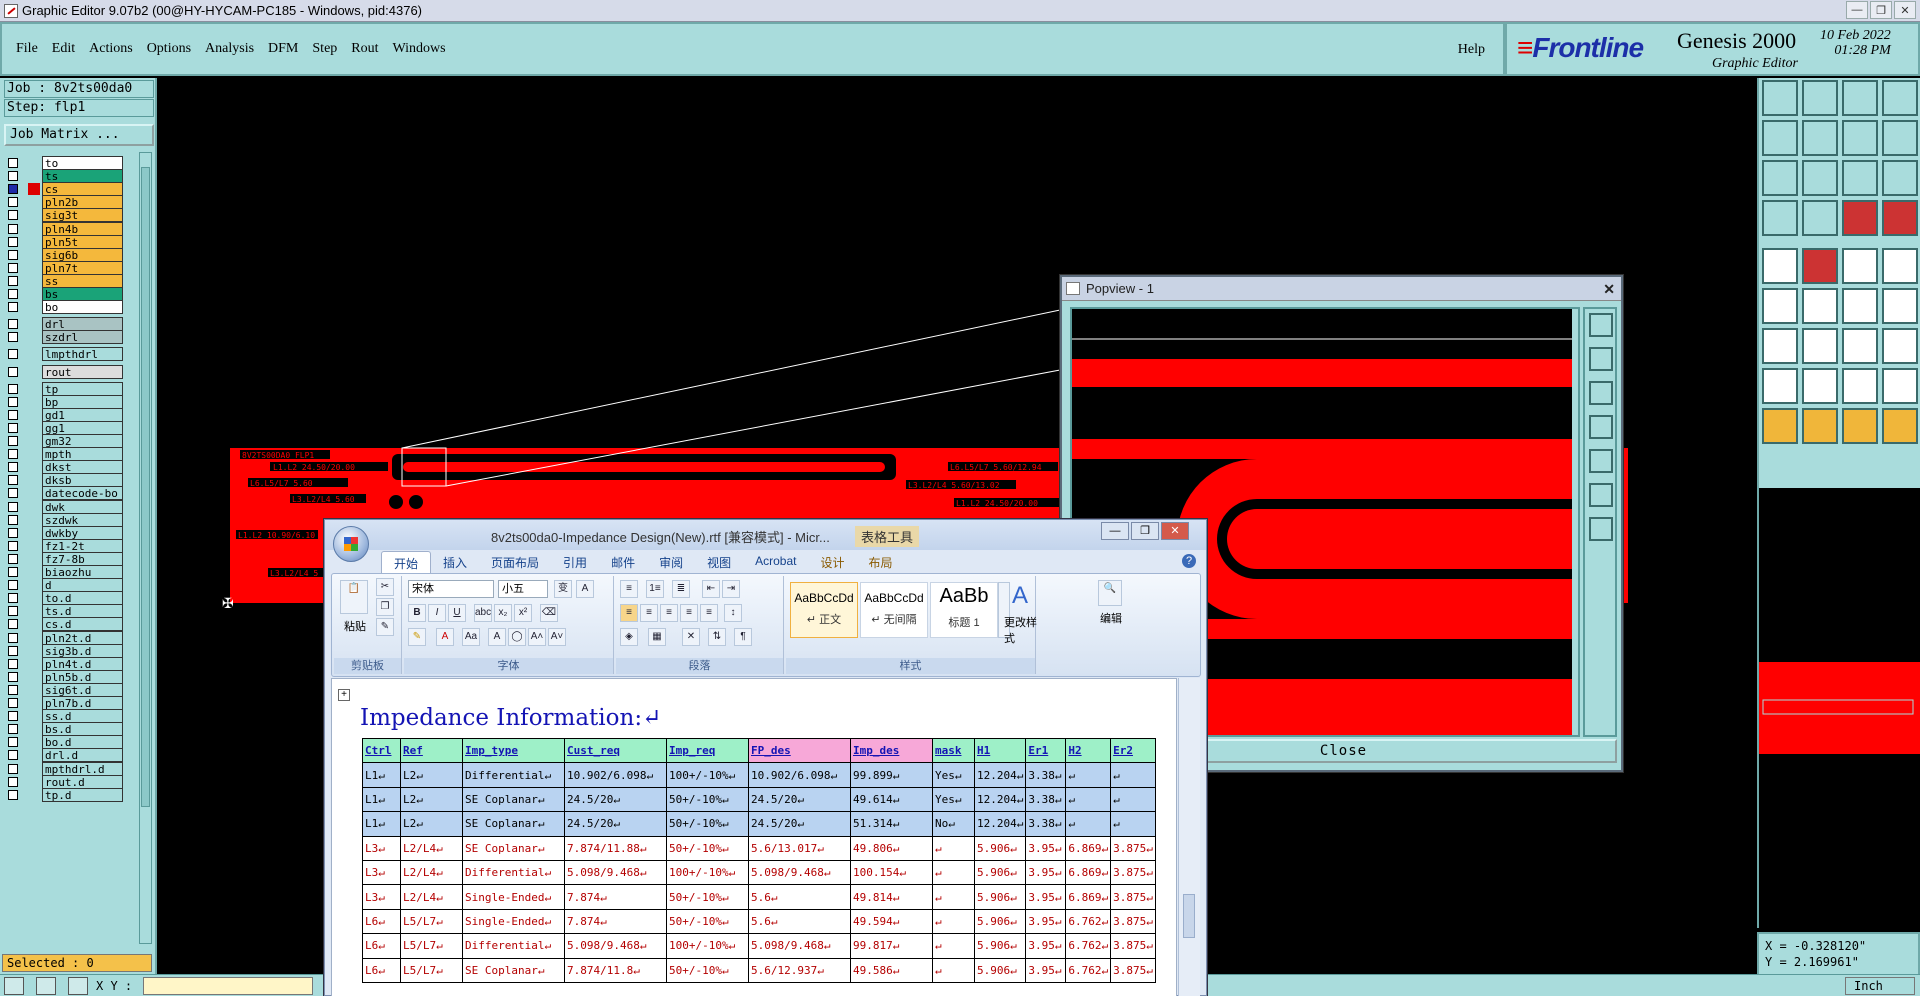 The height and width of the screenshot is (996, 1920). Describe the element at coordinates (406, 562) in the screenshot. I see `ribbon-tab: 开始` at that location.